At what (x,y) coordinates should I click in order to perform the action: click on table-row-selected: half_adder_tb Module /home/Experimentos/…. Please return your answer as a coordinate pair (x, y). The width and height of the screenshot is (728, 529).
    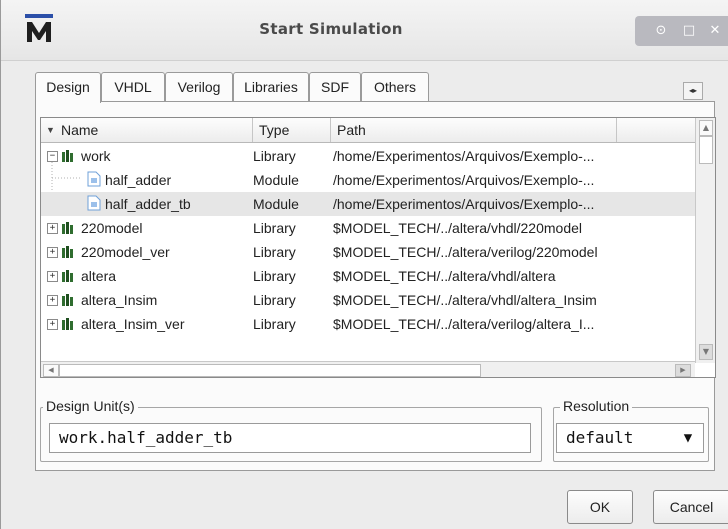
    Looking at the image, I should click on (368, 204).